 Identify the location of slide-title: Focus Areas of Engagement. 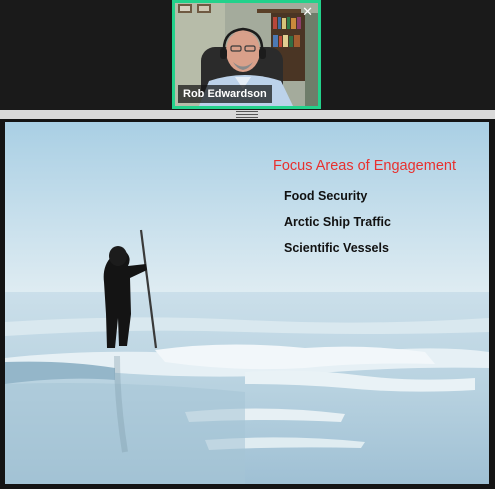
(364, 166).